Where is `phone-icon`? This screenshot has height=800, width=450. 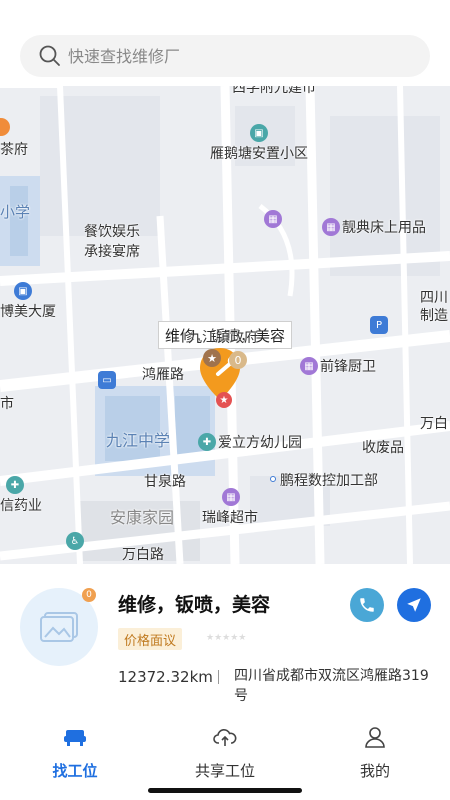 phone-icon is located at coordinates (367, 605).